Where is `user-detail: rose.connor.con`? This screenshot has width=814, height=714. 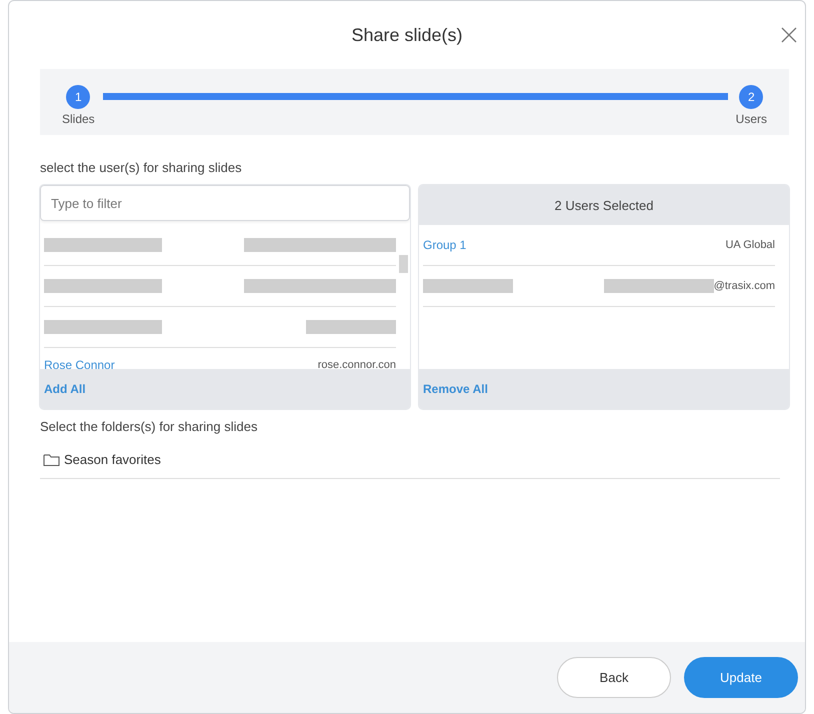
user-detail: rose.connor.con is located at coordinates (357, 364).